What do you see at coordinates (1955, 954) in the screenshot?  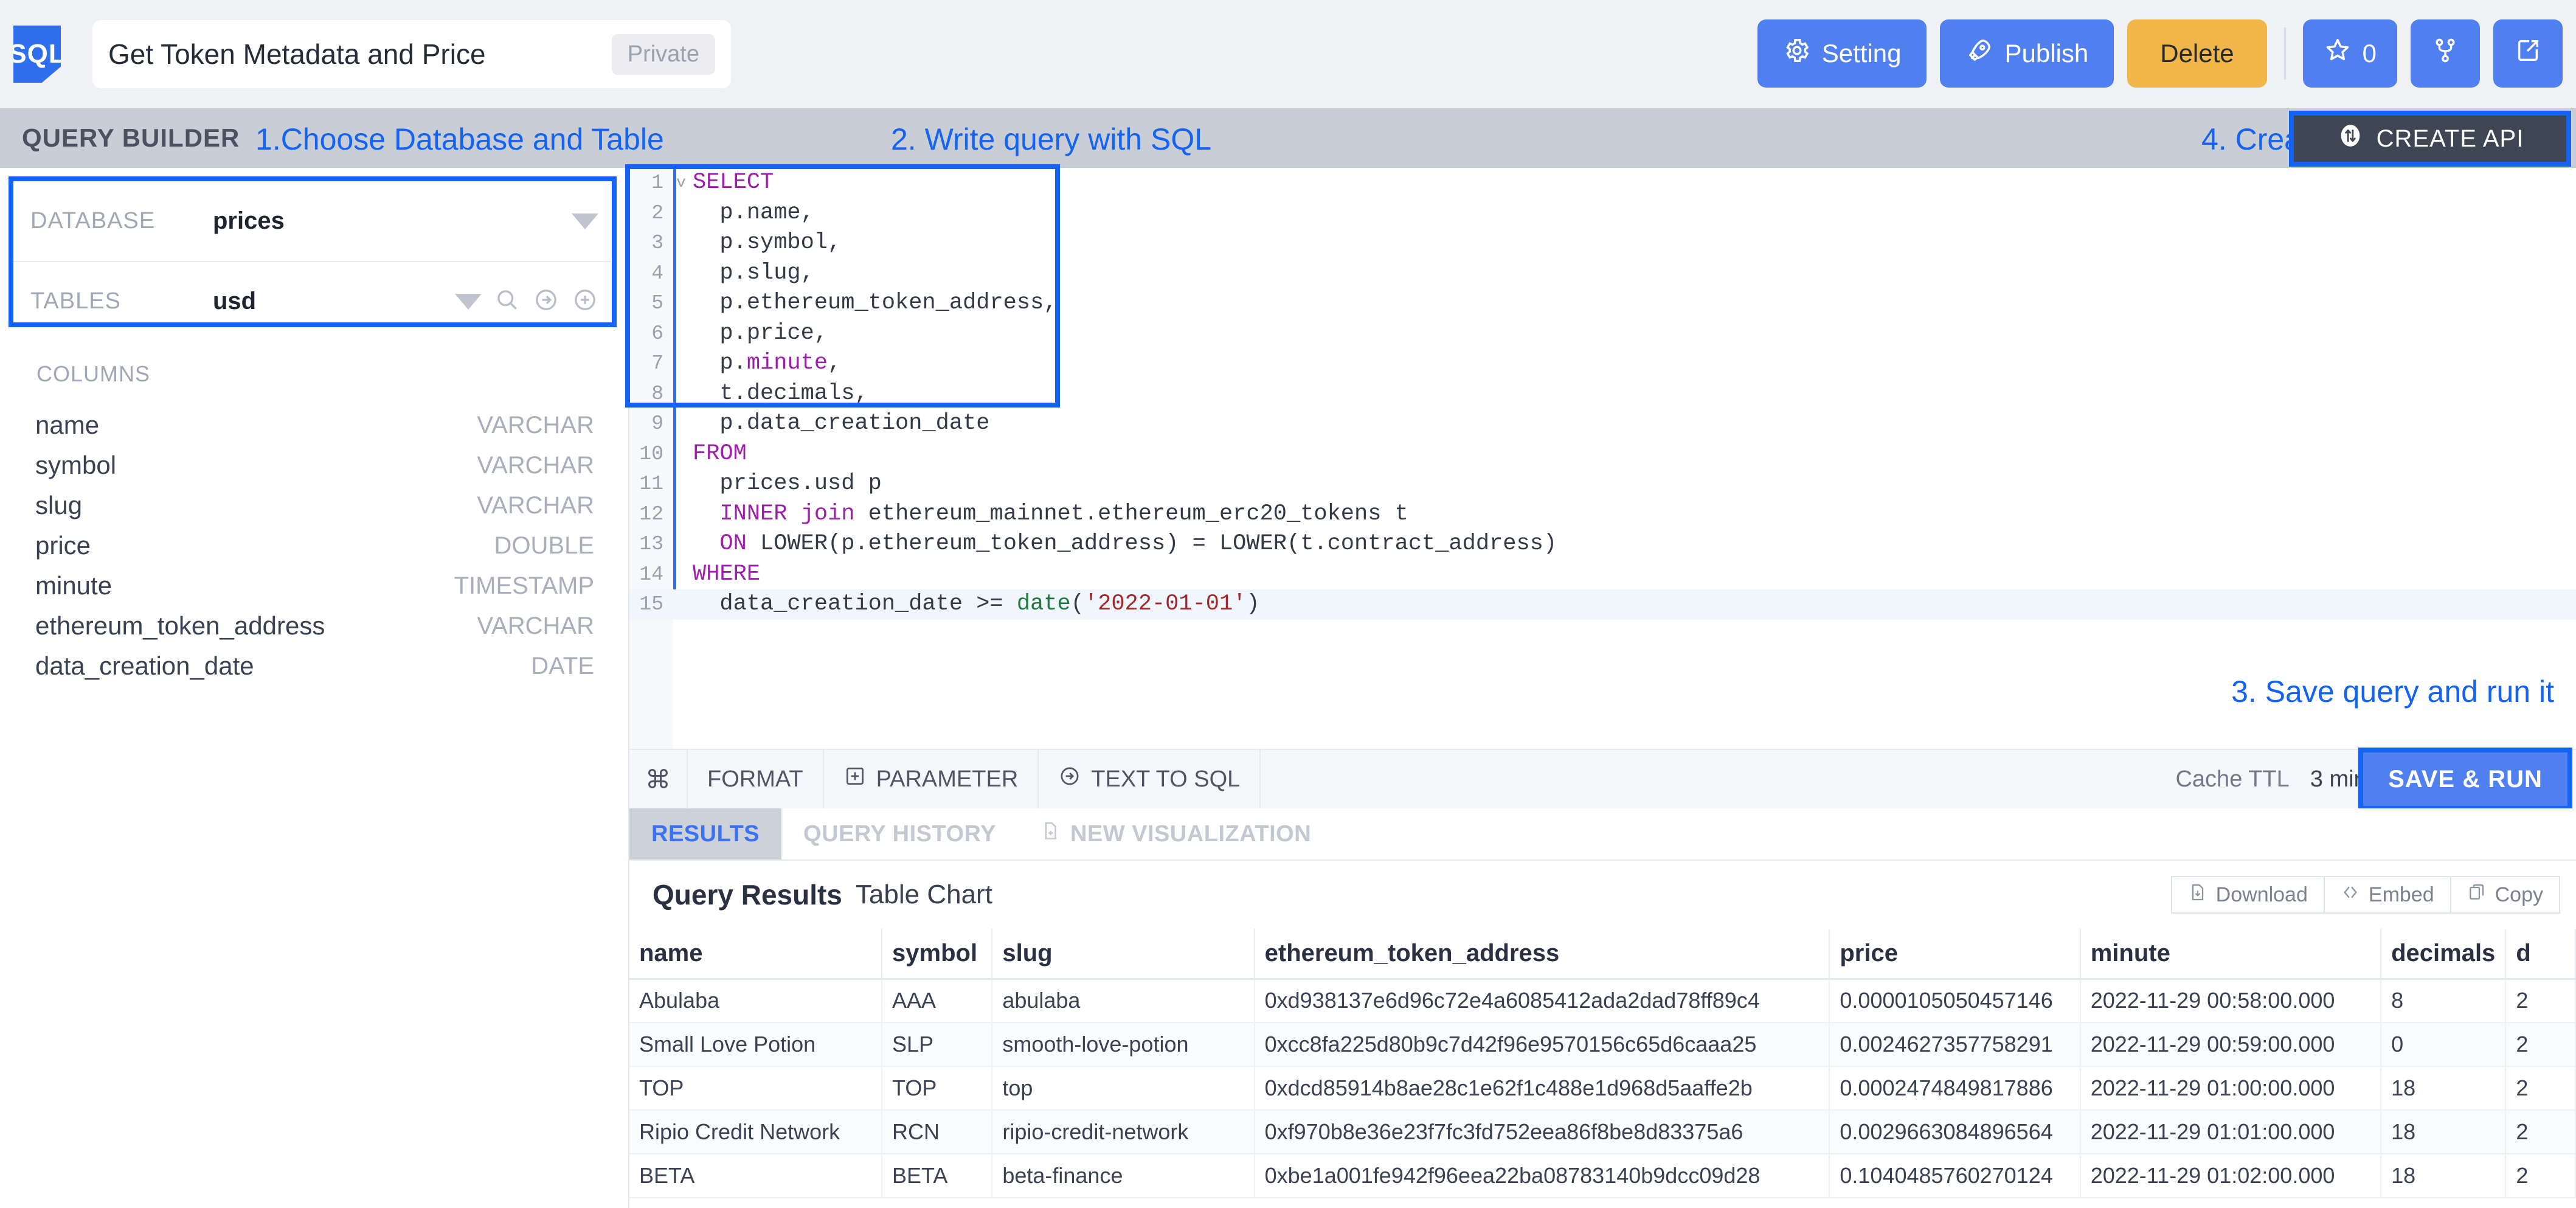 I see `column-header: price` at bounding box center [1955, 954].